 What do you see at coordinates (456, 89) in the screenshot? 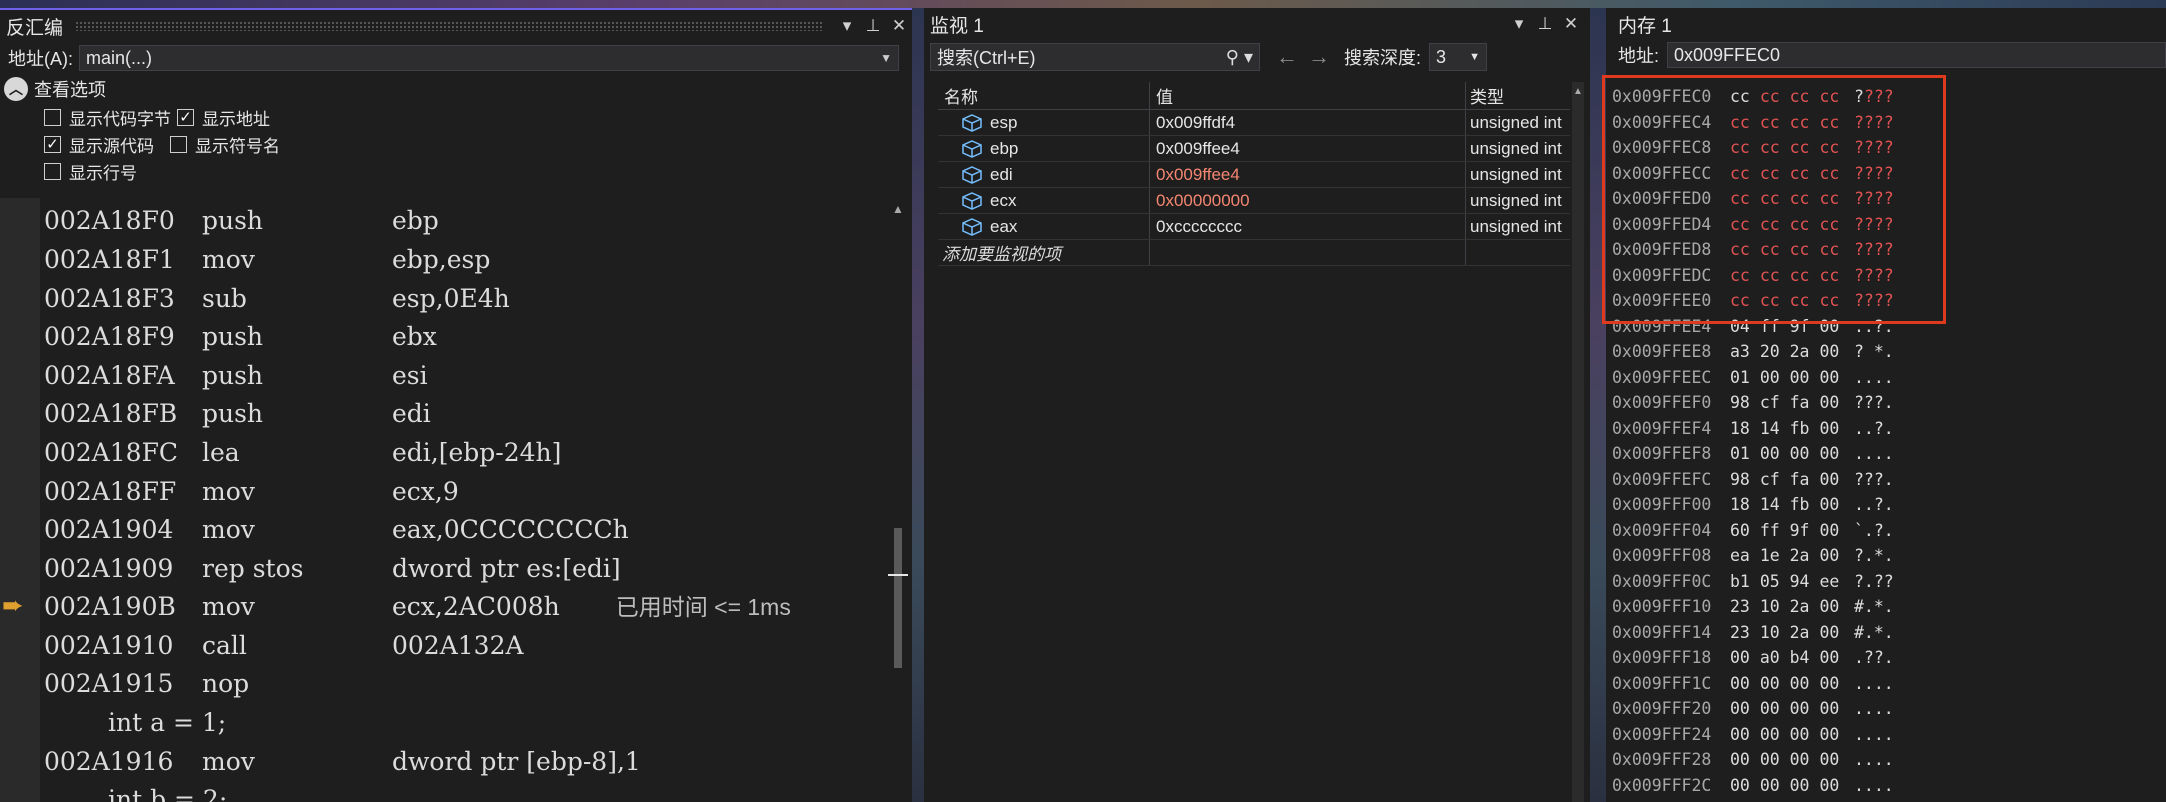
I see `view-options-header: ︿ 查看选项` at bounding box center [456, 89].